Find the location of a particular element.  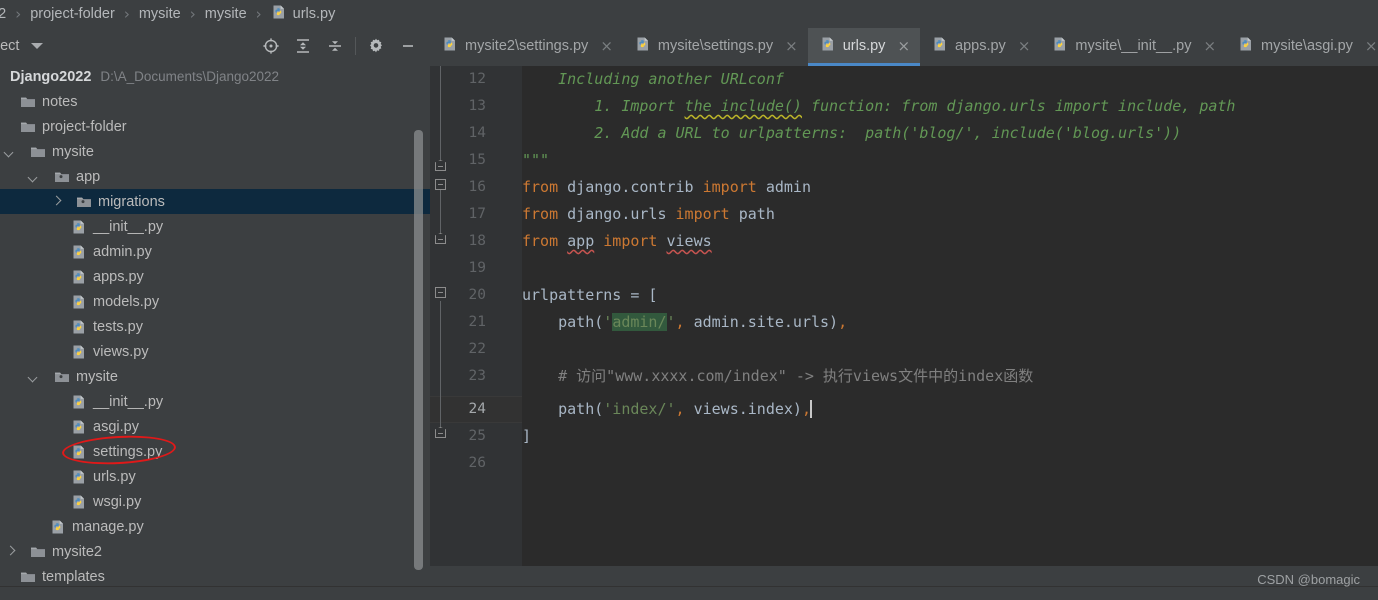

settings-gear-icon is located at coordinates (376, 46).